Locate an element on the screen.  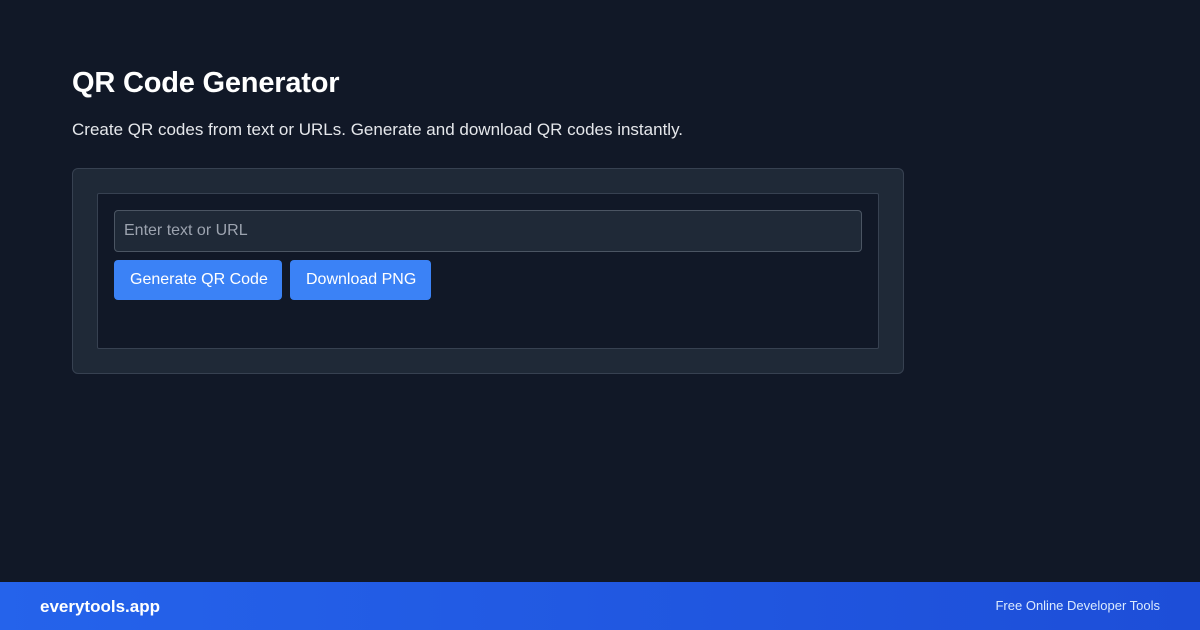
generate-qr-button: Generate QR Code is located at coordinates (198, 280).